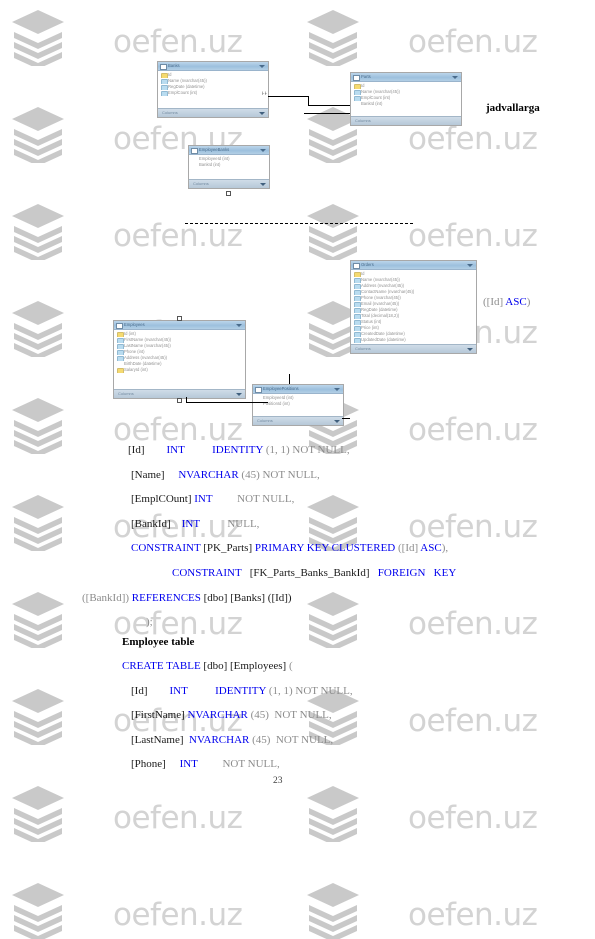 The image size is (595, 939). What do you see at coordinates (106, 597) in the screenshot?
I see `code-token: ([BankId])` at bounding box center [106, 597].